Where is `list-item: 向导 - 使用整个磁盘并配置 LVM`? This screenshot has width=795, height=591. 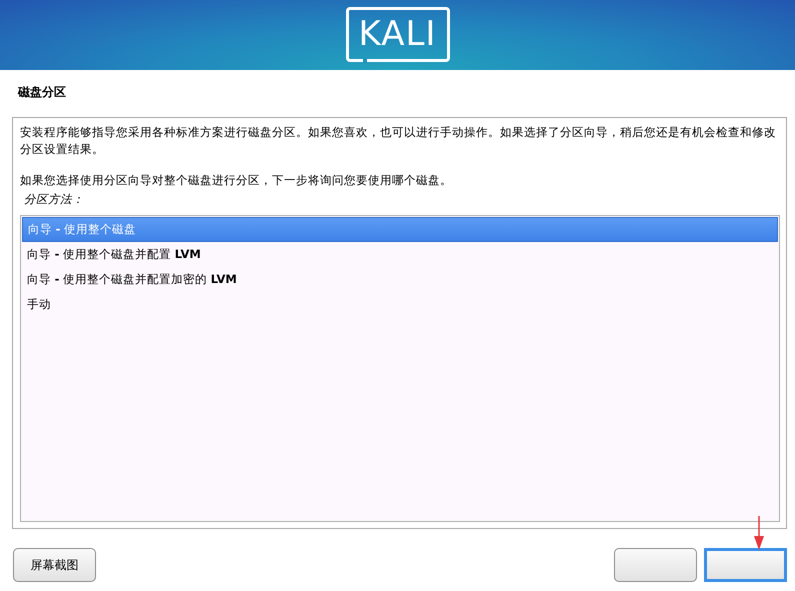
list-item: 向导 - 使用整个磁盘并配置 LVM is located at coordinates (400, 254).